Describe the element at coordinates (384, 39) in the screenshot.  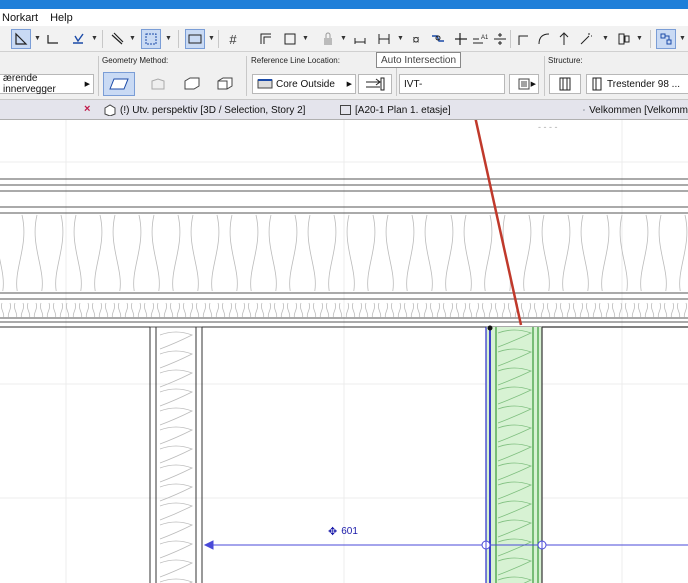
I see `elevation-dimension-icon` at that location.